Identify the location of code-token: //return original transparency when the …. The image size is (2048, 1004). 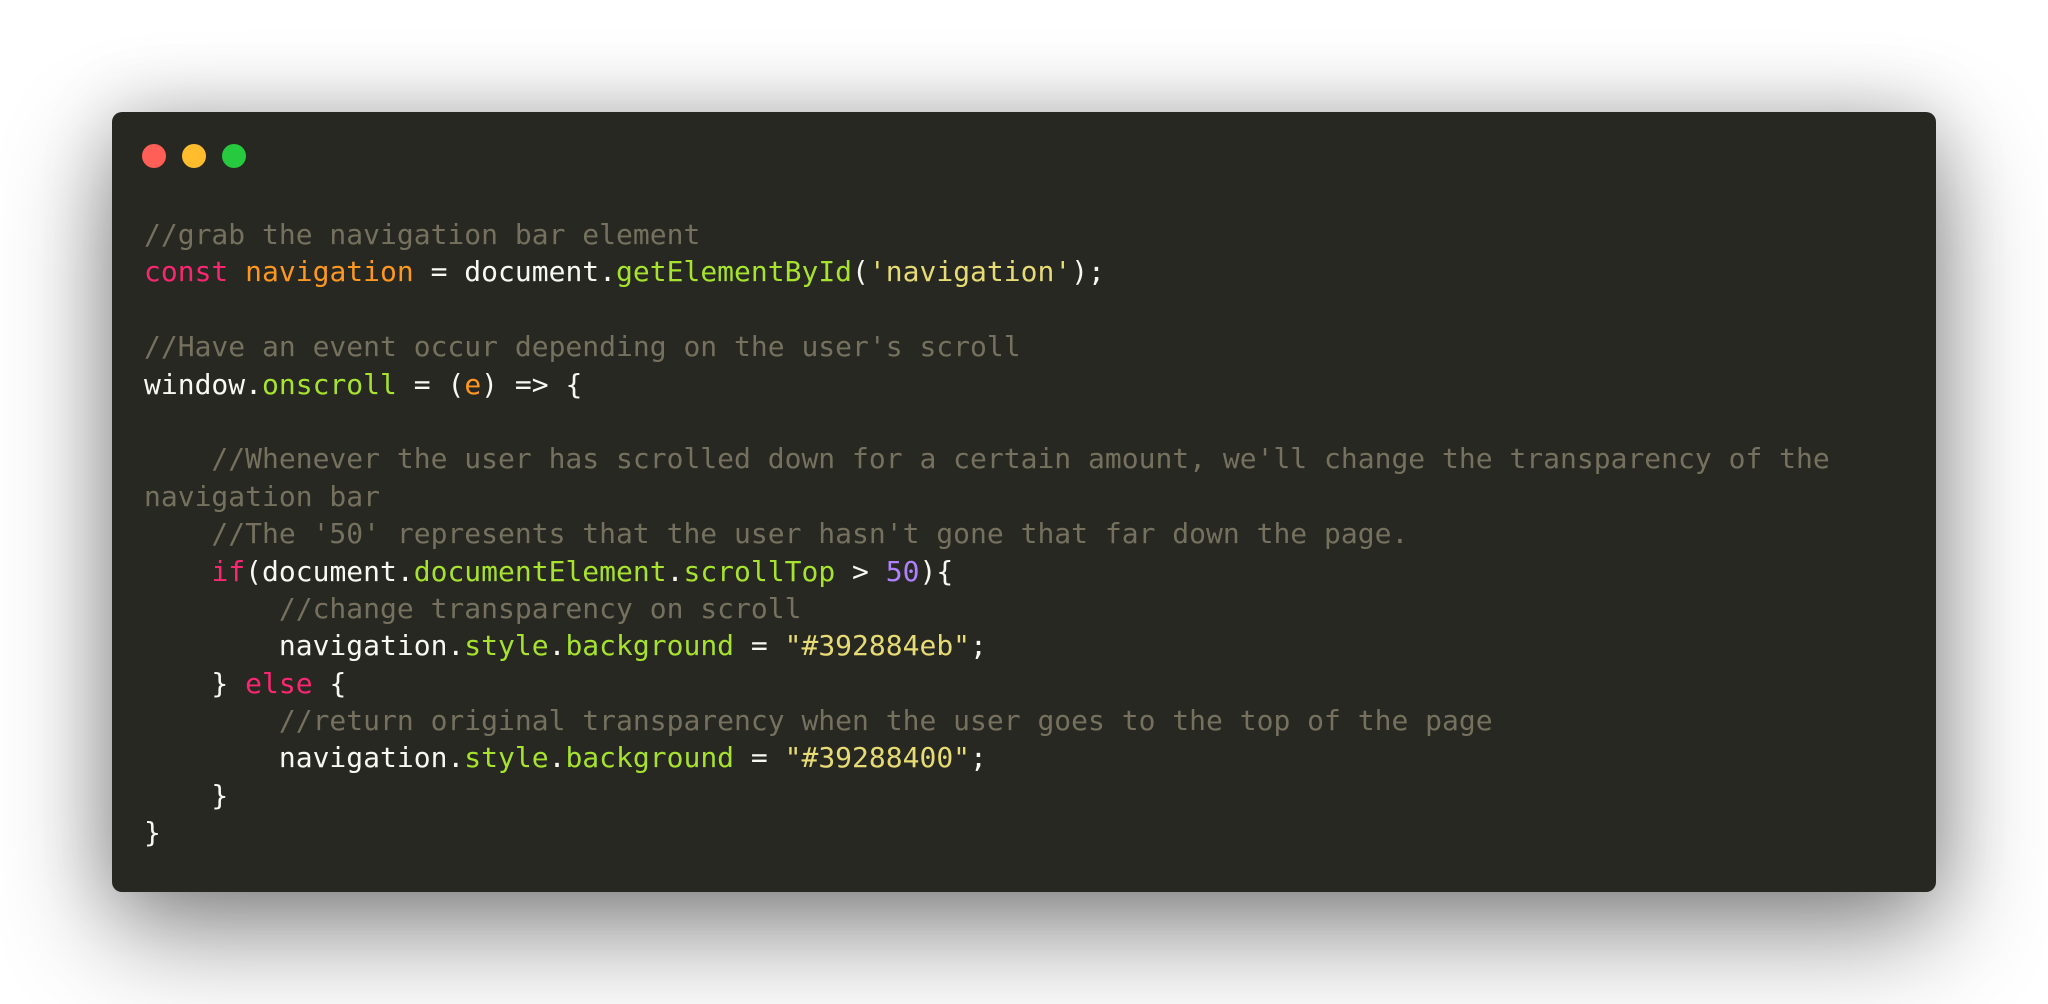
(818, 721).